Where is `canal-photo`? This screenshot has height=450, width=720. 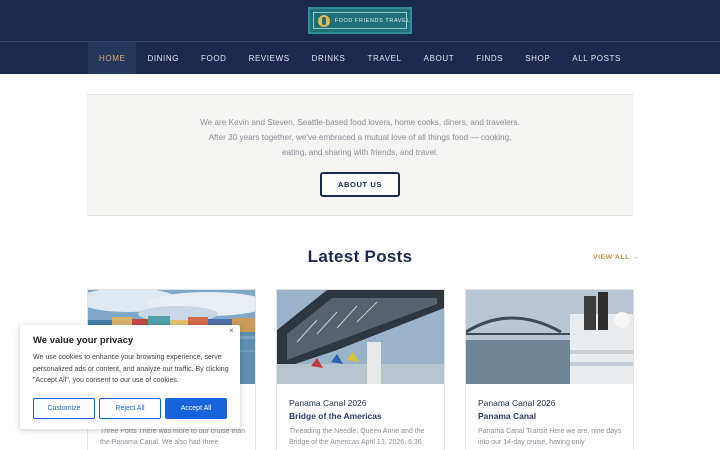
canal-photo is located at coordinates (549, 337).